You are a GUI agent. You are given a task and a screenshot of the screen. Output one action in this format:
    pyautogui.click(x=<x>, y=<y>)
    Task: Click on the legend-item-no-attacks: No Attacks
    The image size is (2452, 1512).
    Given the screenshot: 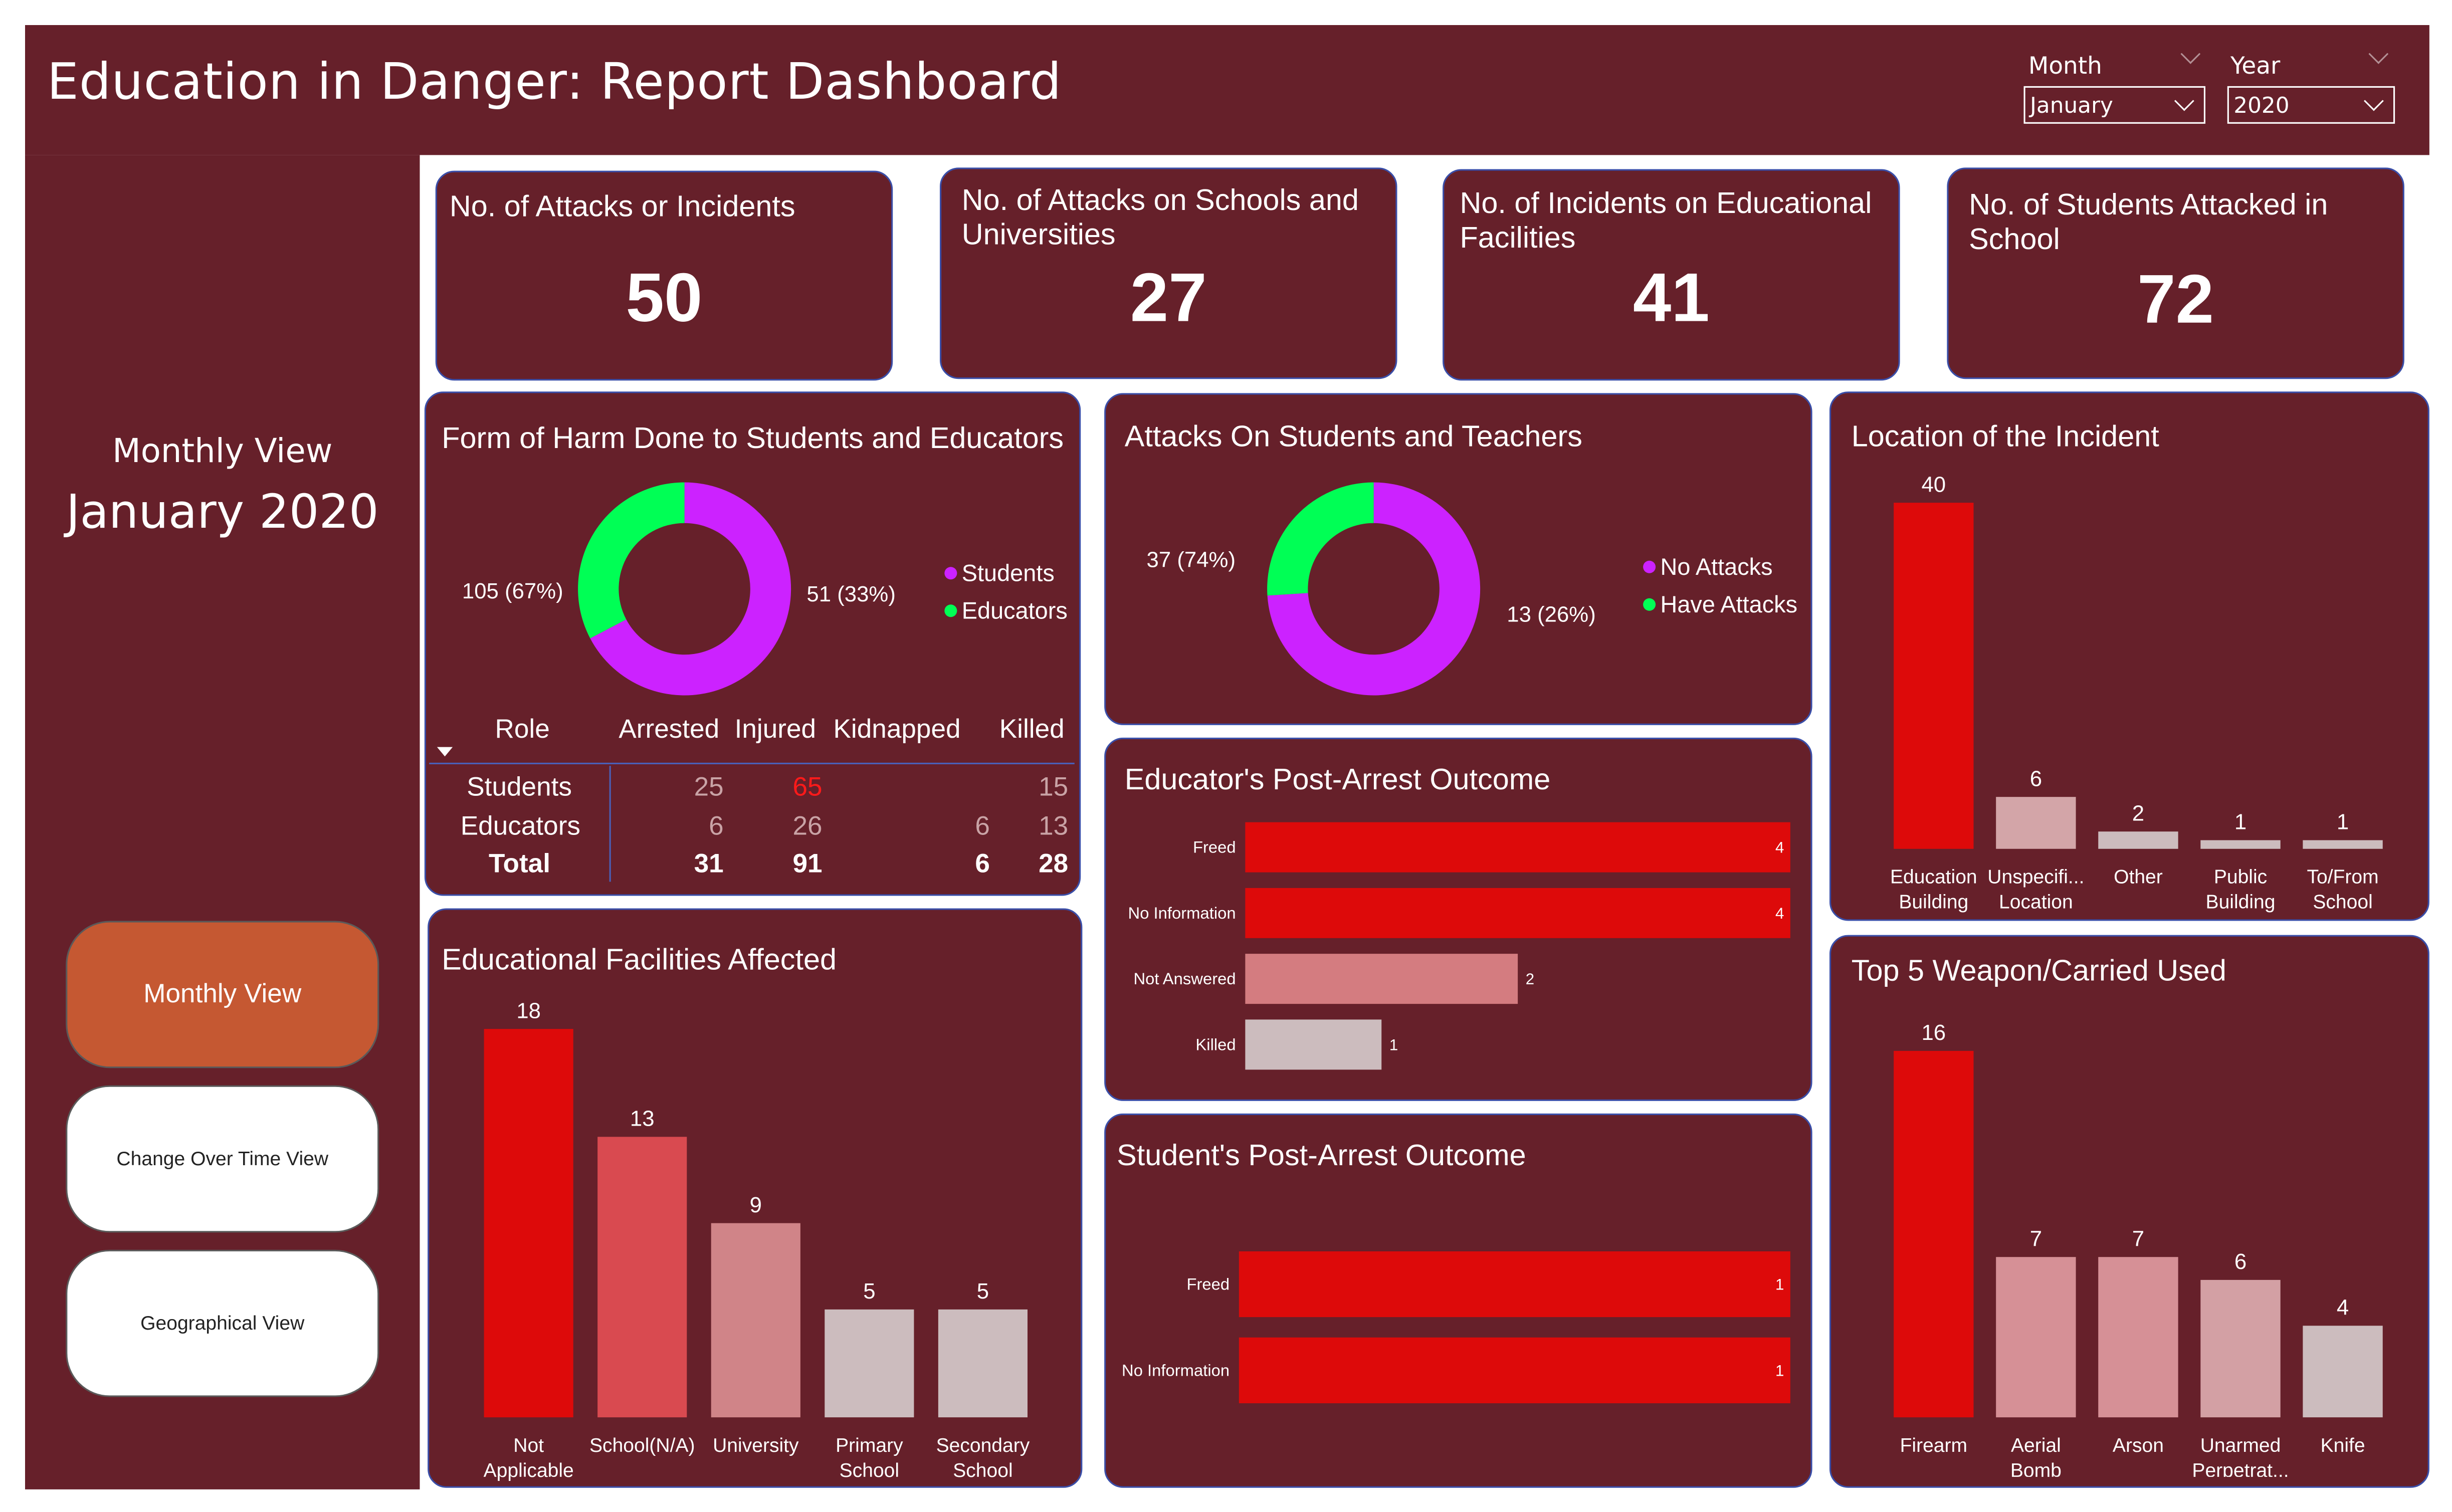 What is the action you would take?
    pyautogui.click(x=1708, y=567)
    